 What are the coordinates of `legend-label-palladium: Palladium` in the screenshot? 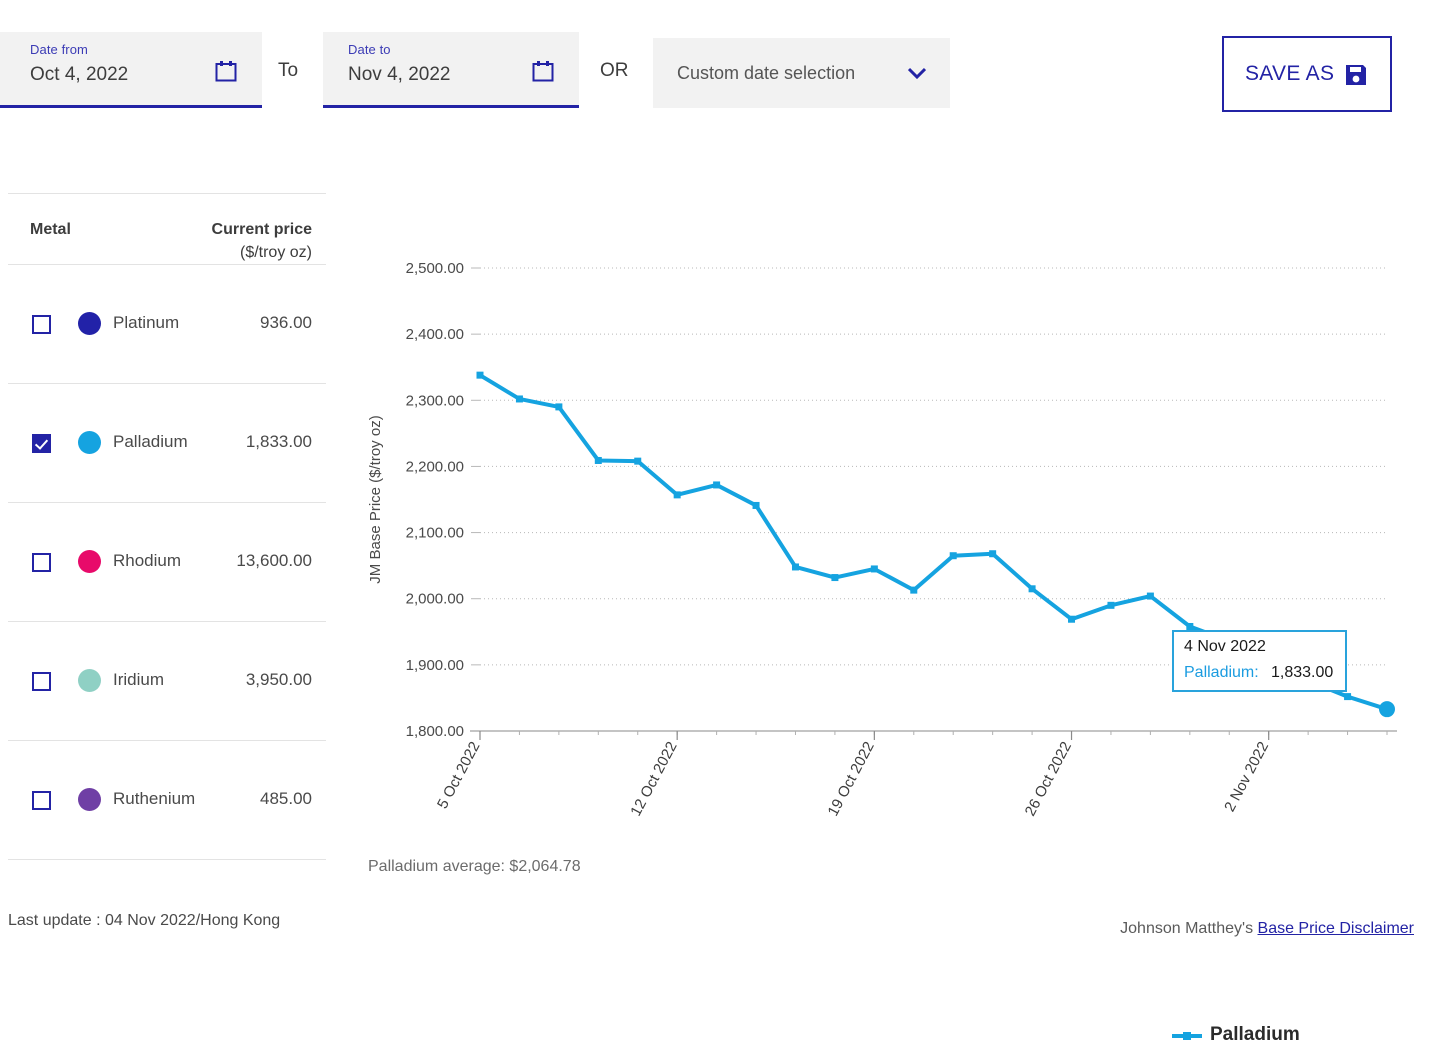 It's located at (1255, 1034).